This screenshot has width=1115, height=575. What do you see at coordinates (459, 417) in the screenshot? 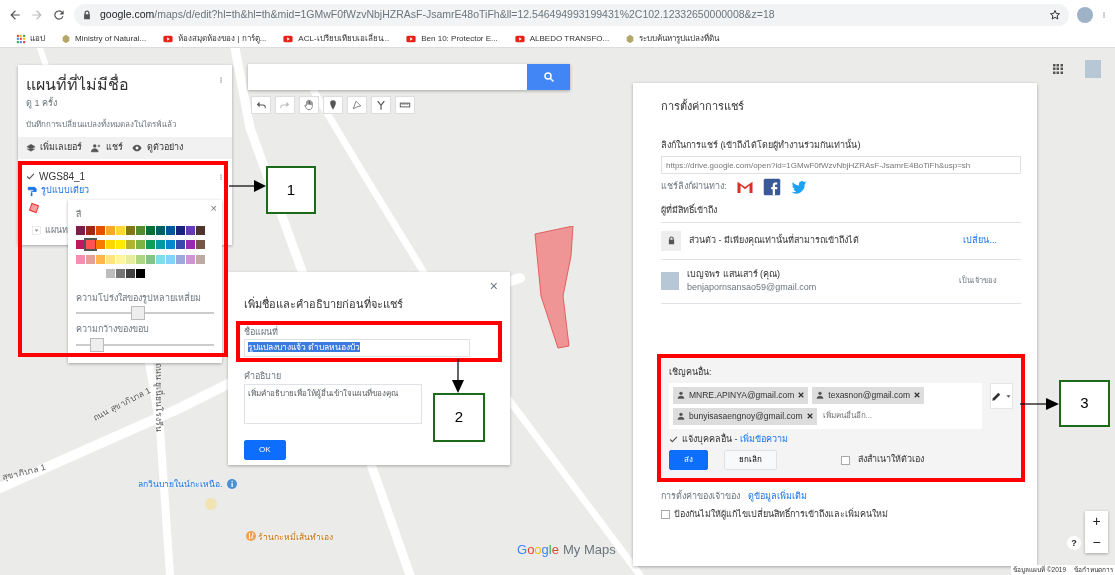
I see `callout-number: 2` at bounding box center [459, 417].